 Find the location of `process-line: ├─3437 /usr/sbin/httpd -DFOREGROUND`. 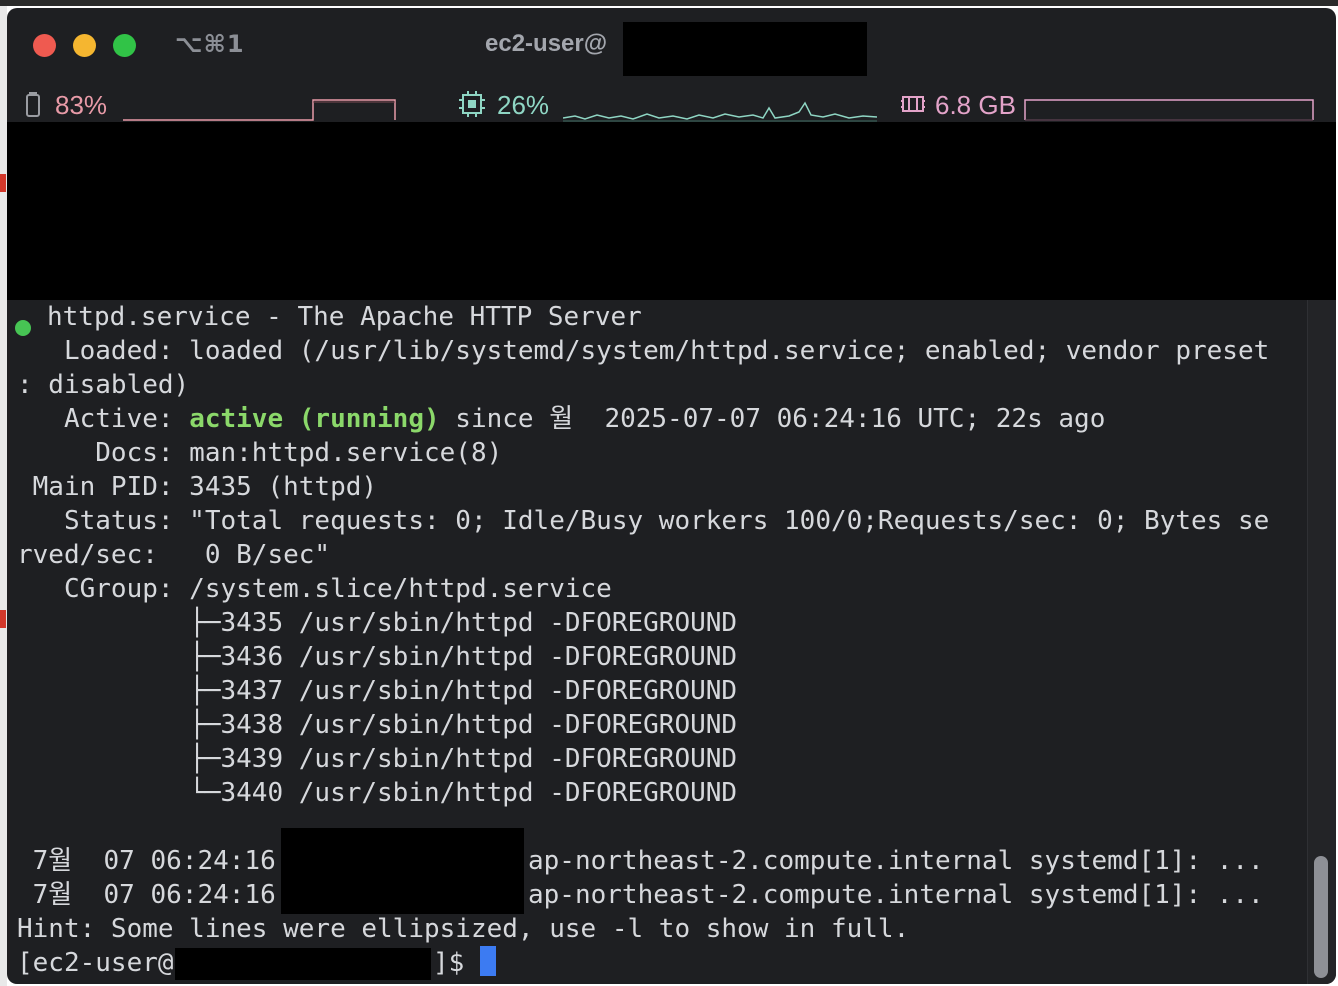

process-line: ├─3437 /usr/sbin/httpd -DFOREGROUND is located at coordinates (377, 691).